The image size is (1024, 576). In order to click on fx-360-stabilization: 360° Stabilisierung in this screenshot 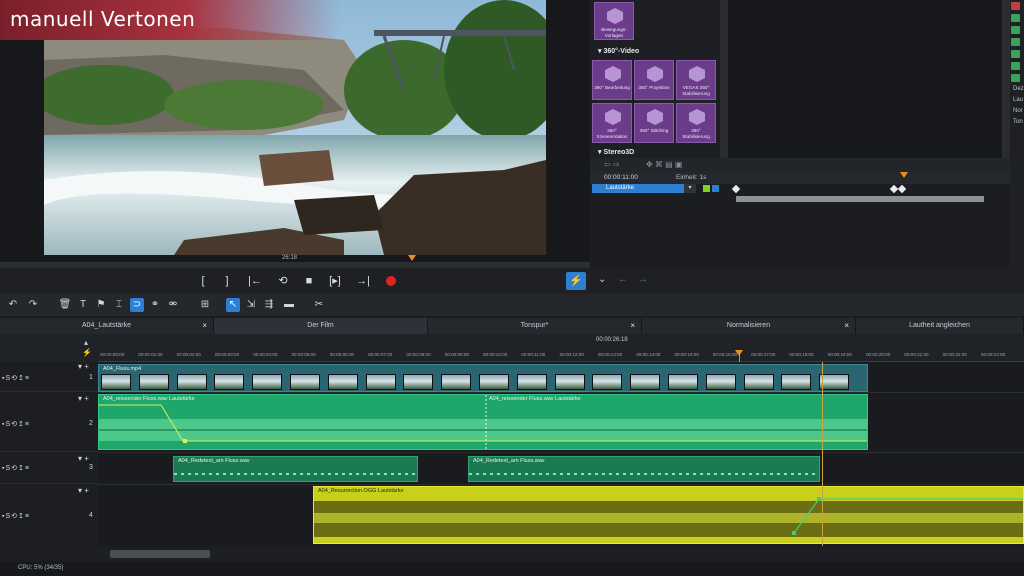, I will do `click(696, 123)`.